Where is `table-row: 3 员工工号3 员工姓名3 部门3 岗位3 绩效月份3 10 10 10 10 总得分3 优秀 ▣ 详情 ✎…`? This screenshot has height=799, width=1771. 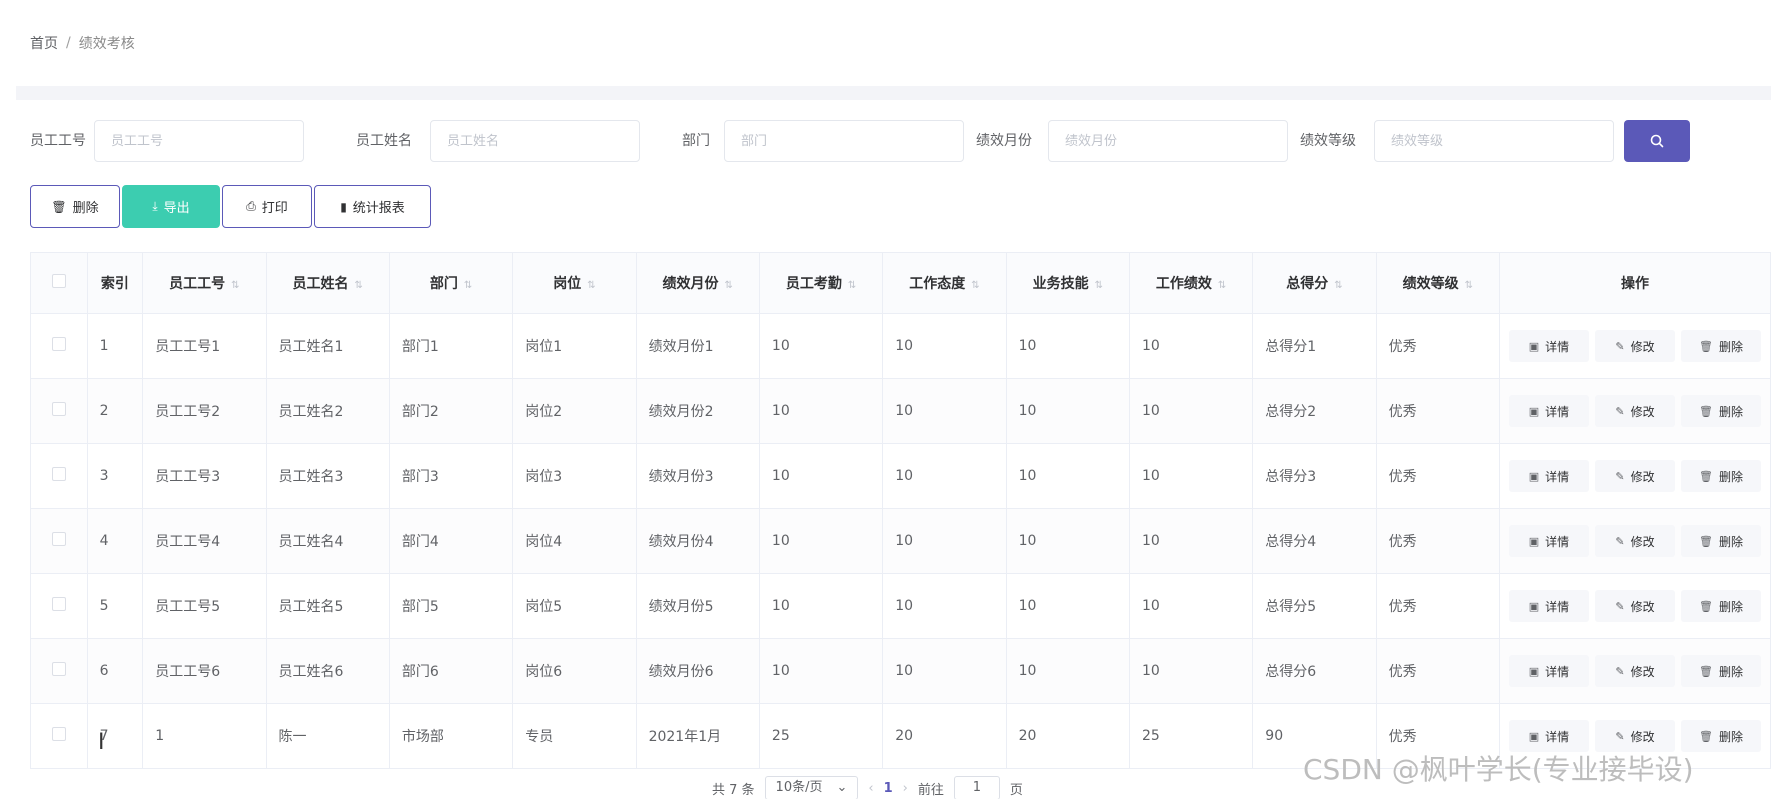
table-row: 3 员工工号3 员工姓名3 部门3 岗位3 绩效月份3 10 10 10 10 总得分3 优秀 ▣ 详情 ✎… is located at coordinates (900, 476).